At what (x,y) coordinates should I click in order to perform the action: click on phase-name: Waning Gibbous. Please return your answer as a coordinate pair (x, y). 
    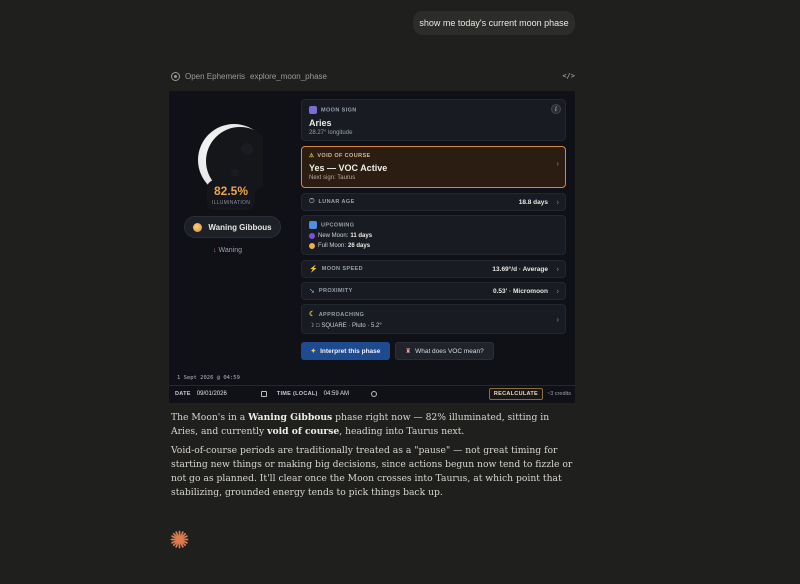
    Looking at the image, I should click on (240, 227).